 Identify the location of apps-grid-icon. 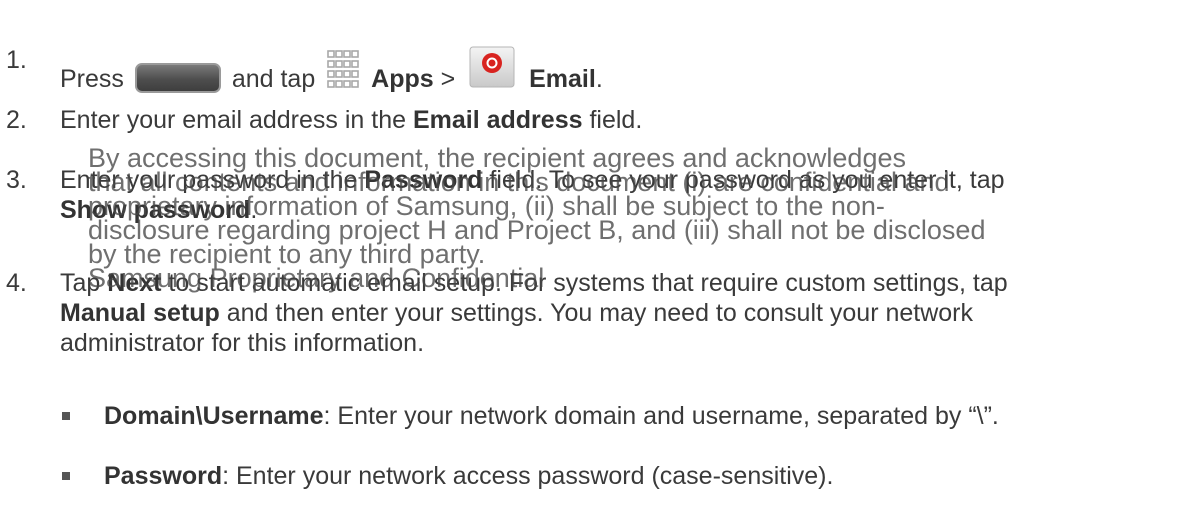
(343, 69).